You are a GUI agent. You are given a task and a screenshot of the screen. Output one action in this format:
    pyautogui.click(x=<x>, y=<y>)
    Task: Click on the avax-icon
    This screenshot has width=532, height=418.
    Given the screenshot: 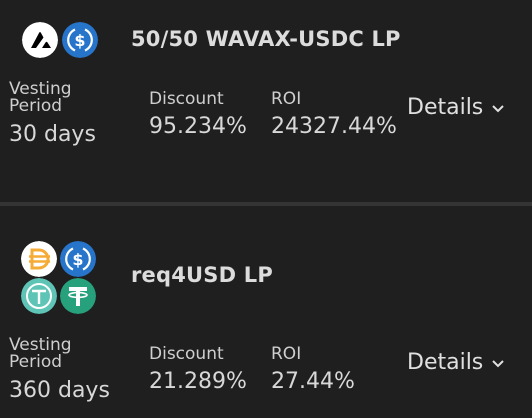 What is the action you would take?
    pyautogui.click(x=40, y=40)
    